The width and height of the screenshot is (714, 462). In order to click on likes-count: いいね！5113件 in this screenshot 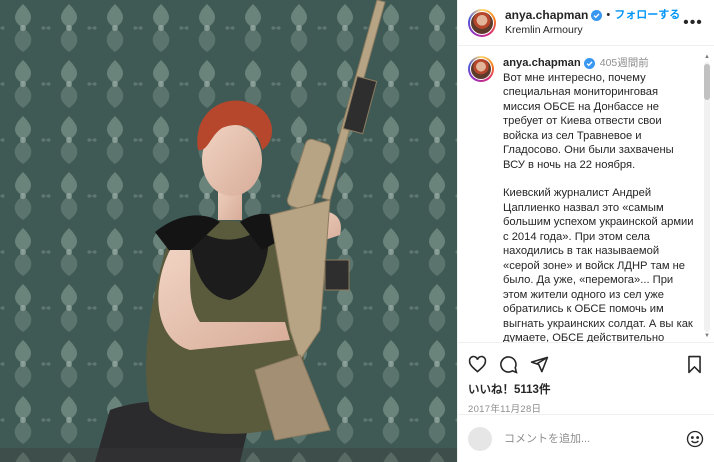, I will do `click(586, 389)`.